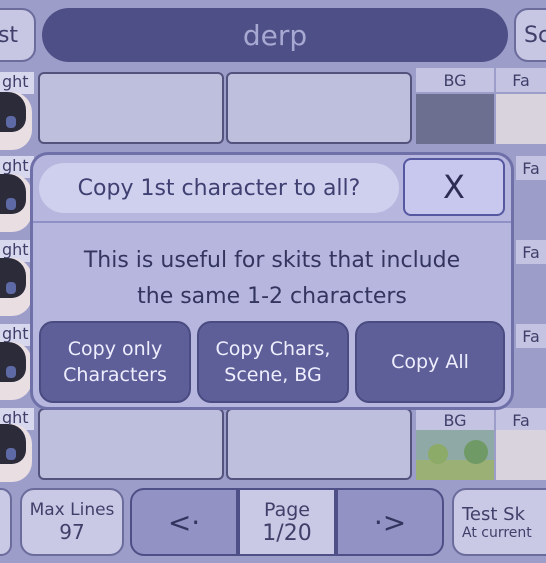  Describe the element at coordinates (219, 188) in the screenshot. I see `dialog-title: Copy 1st character to all?` at that location.